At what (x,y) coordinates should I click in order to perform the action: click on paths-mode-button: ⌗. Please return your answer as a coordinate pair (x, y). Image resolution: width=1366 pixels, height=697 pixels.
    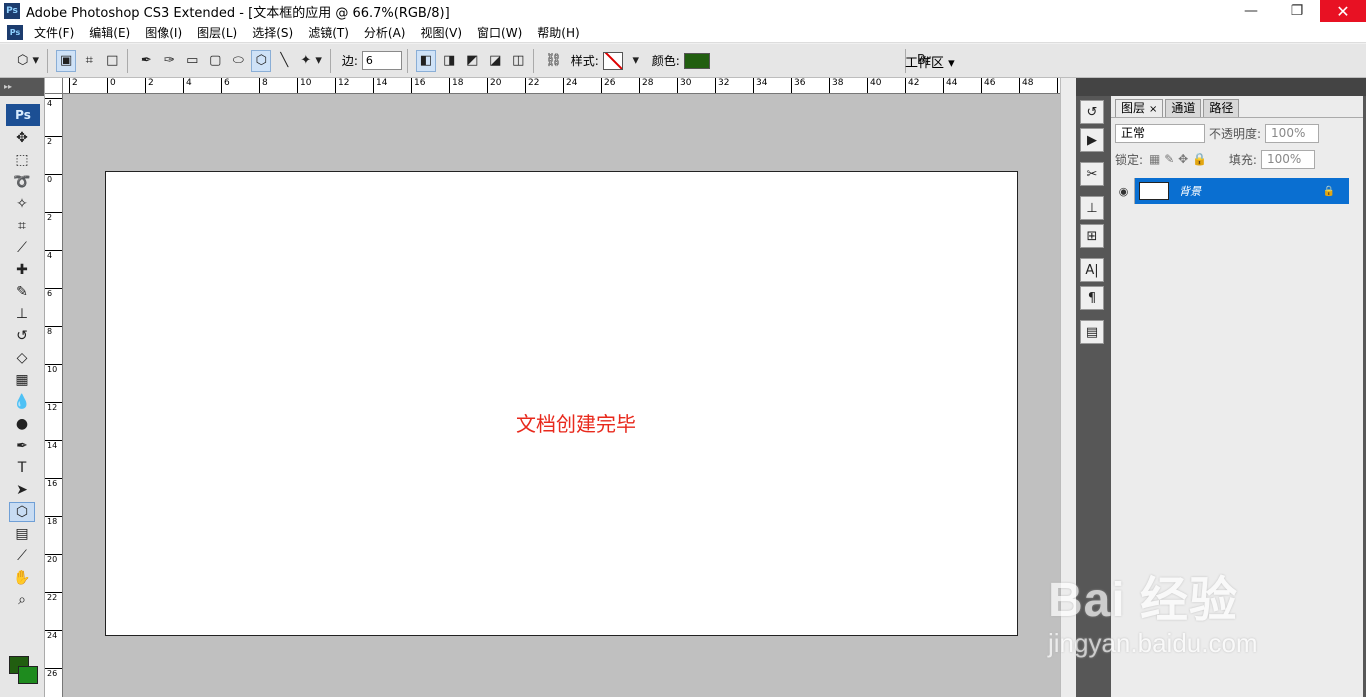
    Looking at the image, I should click on (89, 61).